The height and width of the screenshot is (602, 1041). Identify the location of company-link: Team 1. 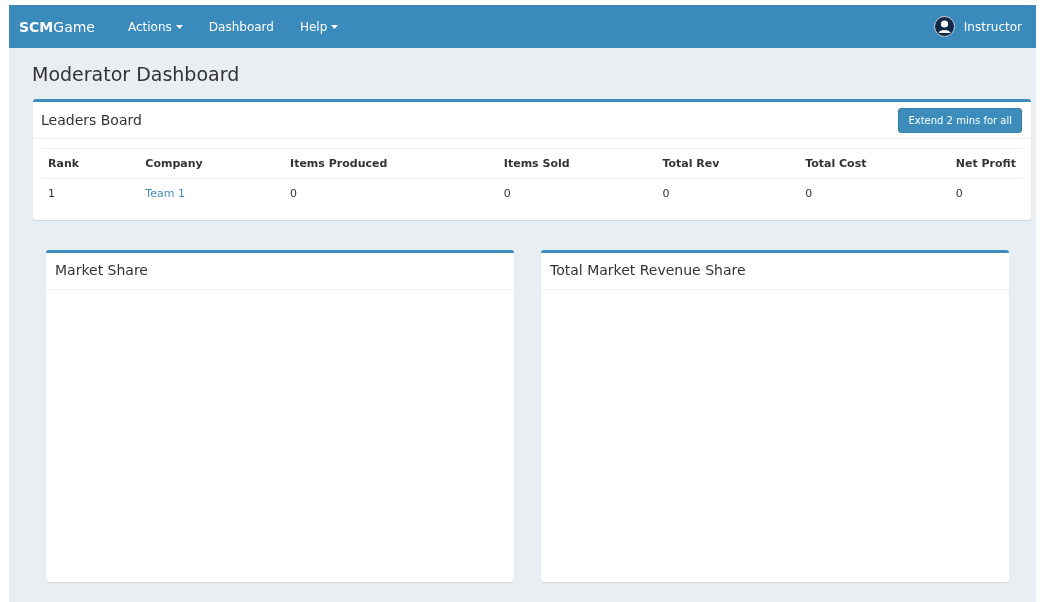
(165, 193).